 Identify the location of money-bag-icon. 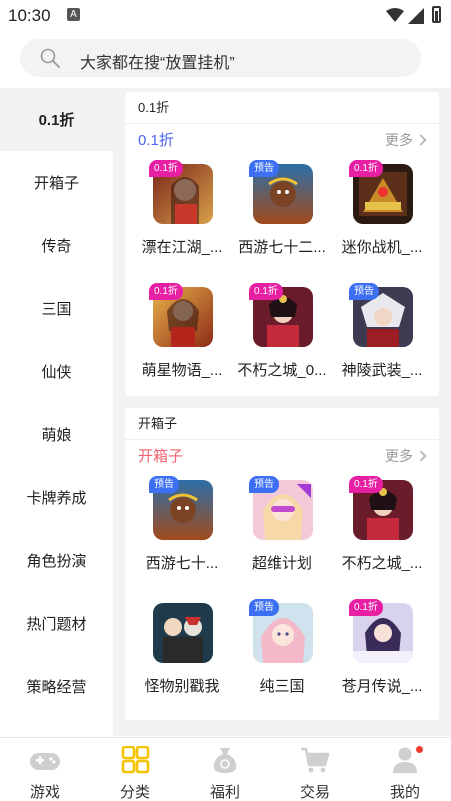
(225, 760).